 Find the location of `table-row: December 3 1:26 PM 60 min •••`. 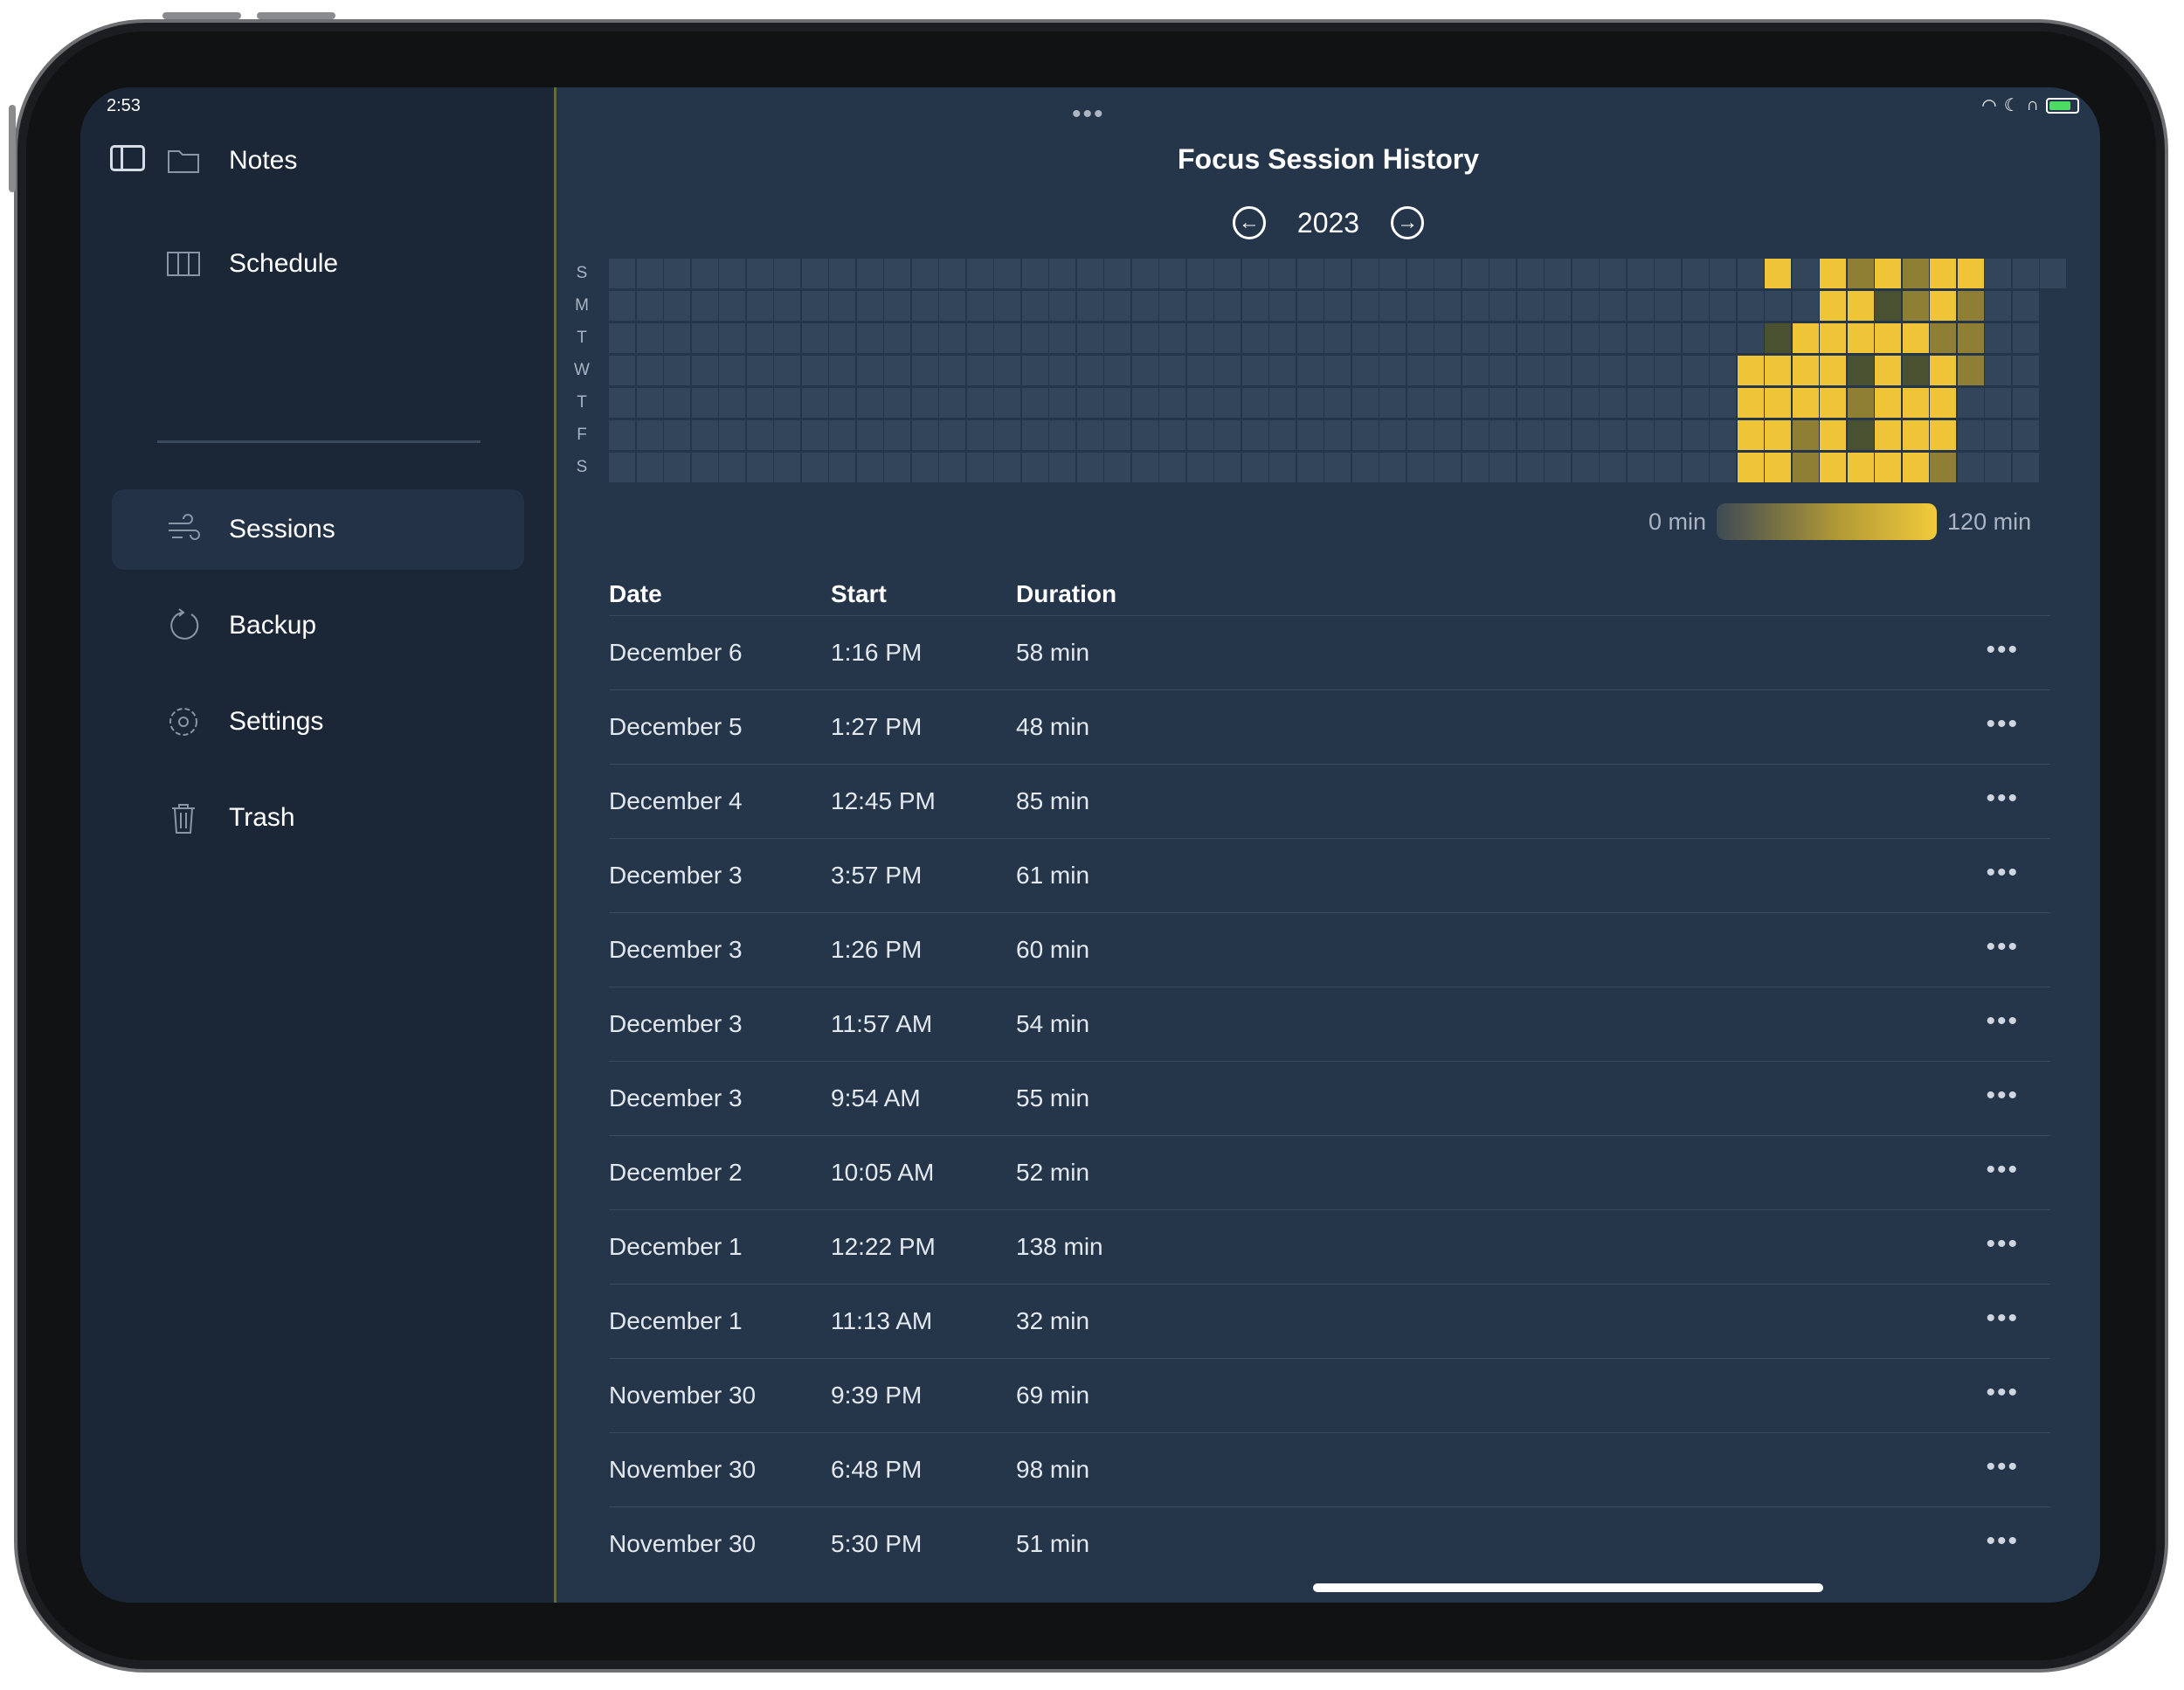

table-row: December 3 1:26 PM 60 min ••• is located at coordinates (1329, 950).